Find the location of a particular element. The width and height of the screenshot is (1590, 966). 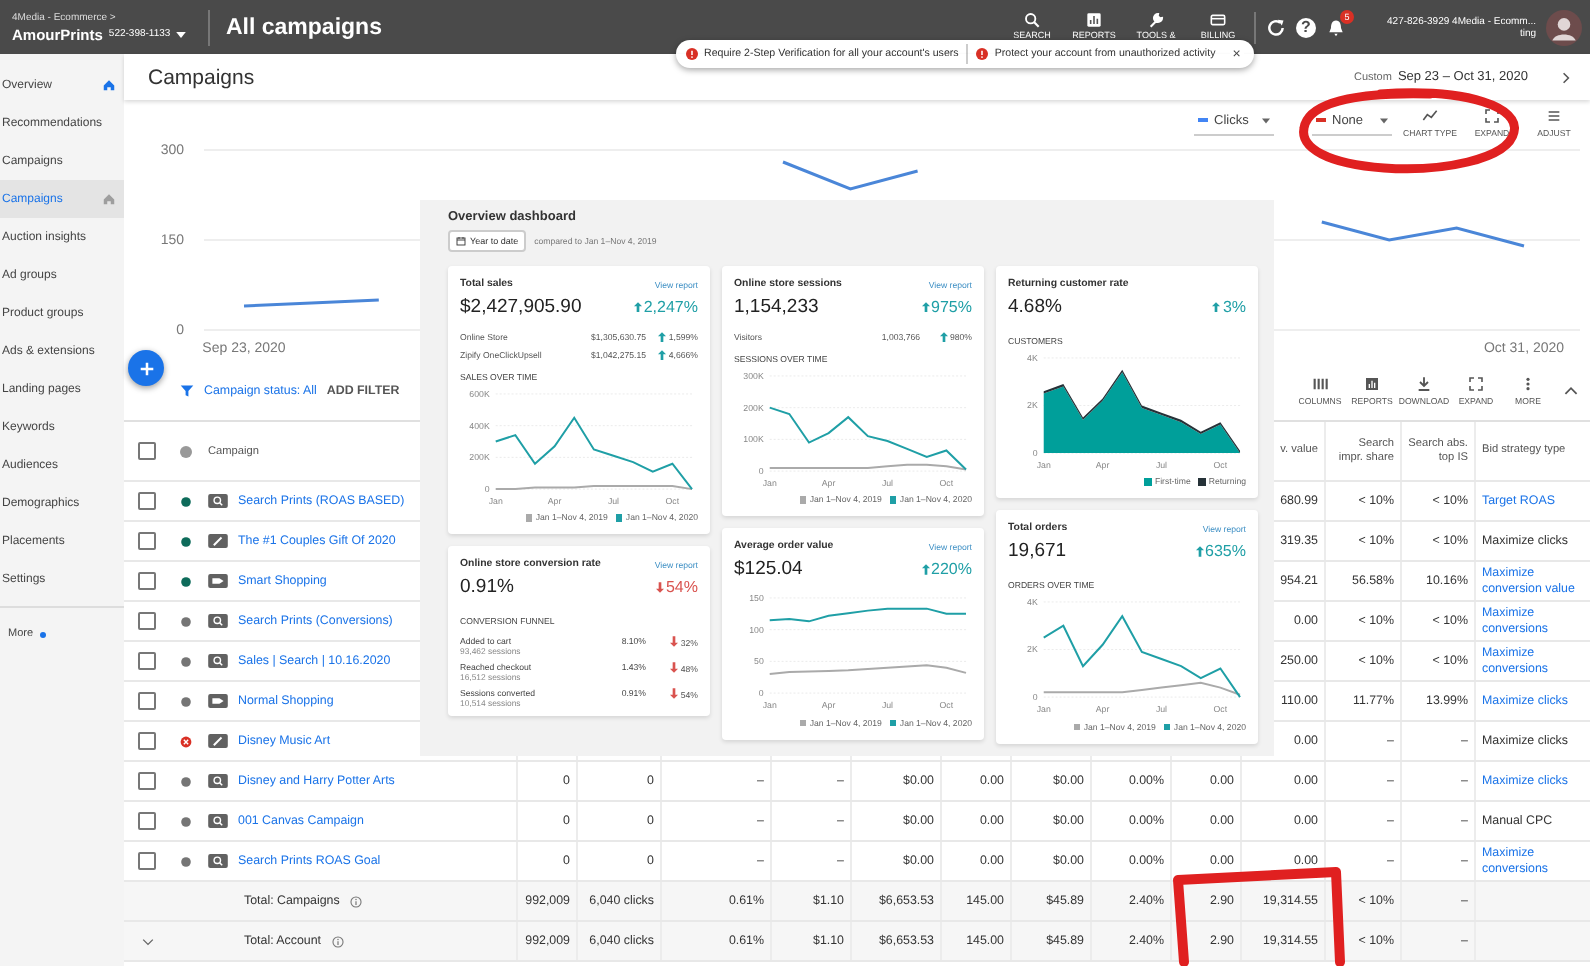

change-percent: 54% is located at coordinates (681, 587).